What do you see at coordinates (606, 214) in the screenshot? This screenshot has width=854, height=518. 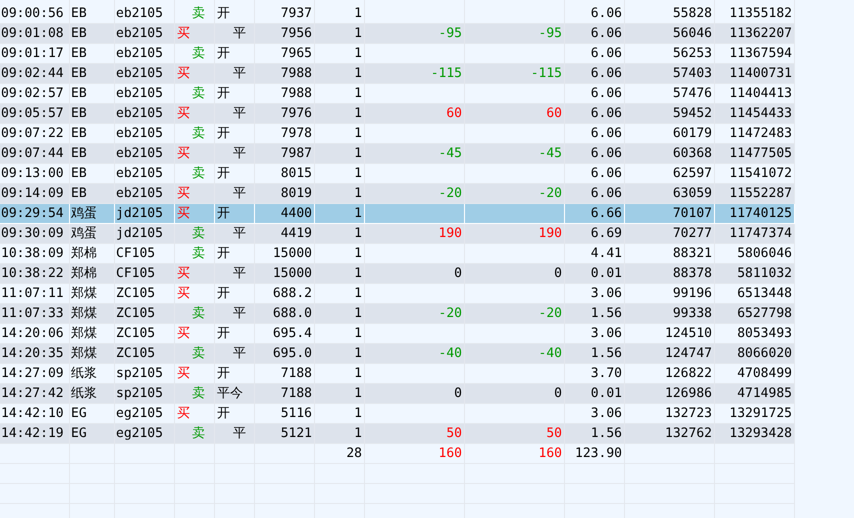 I see `table-cell-text: 6.66` at bounding box center [606, 214].